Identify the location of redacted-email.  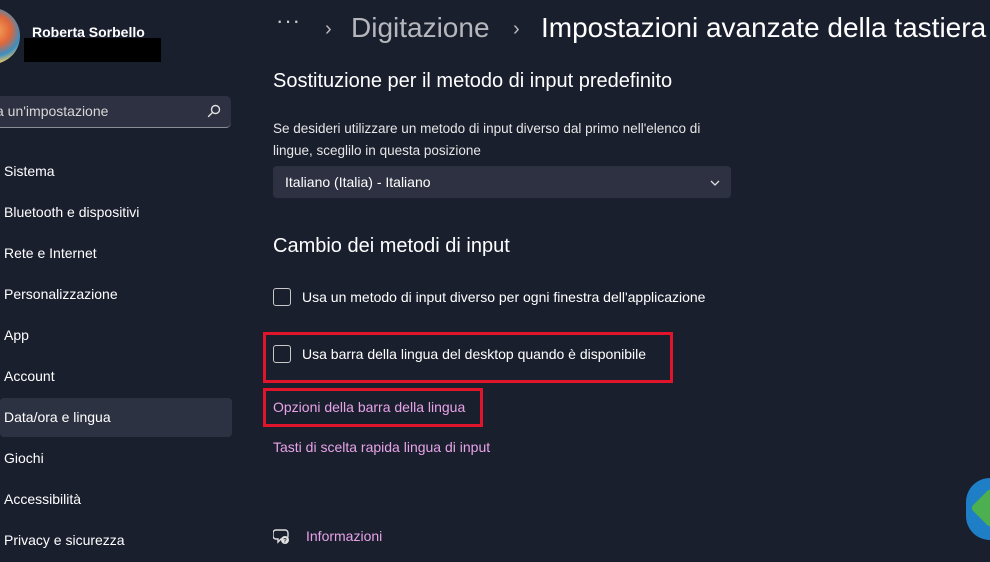
(92, 50).